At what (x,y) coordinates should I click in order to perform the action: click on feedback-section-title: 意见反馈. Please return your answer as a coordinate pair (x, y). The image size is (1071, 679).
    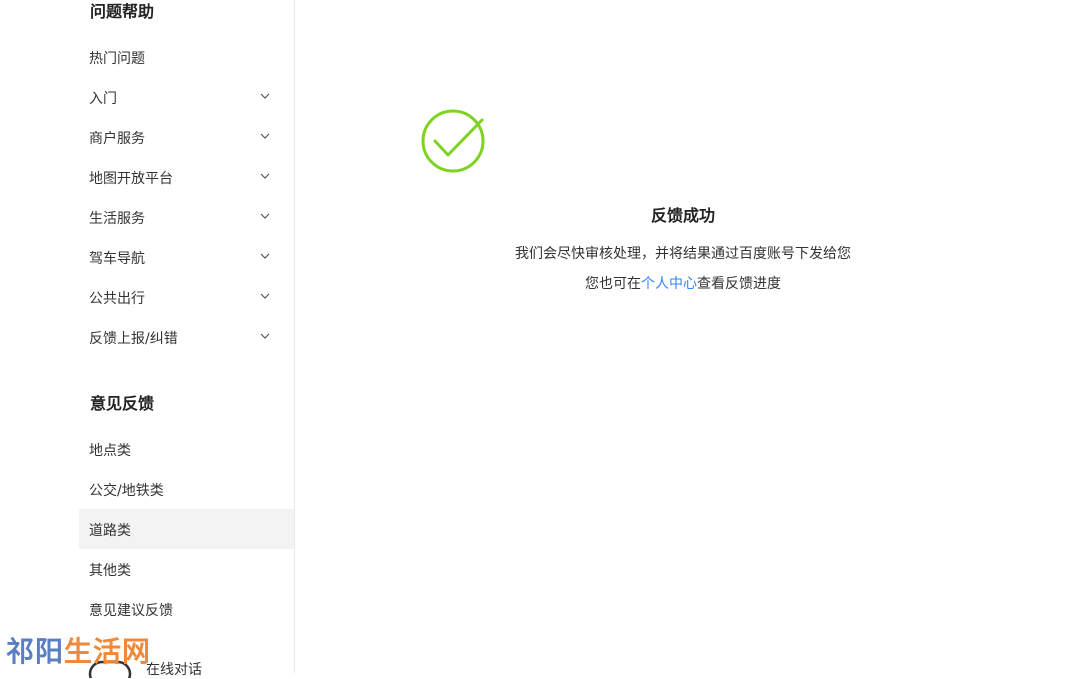
    Looking at the image, I should click on (122, 403).